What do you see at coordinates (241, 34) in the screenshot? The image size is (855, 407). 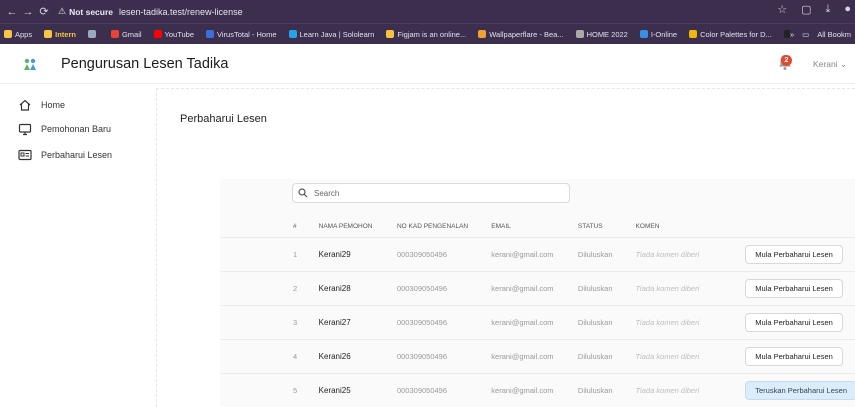 I see `bookmark-item: VirusTotal - Home` at bounding box center [241, 34].